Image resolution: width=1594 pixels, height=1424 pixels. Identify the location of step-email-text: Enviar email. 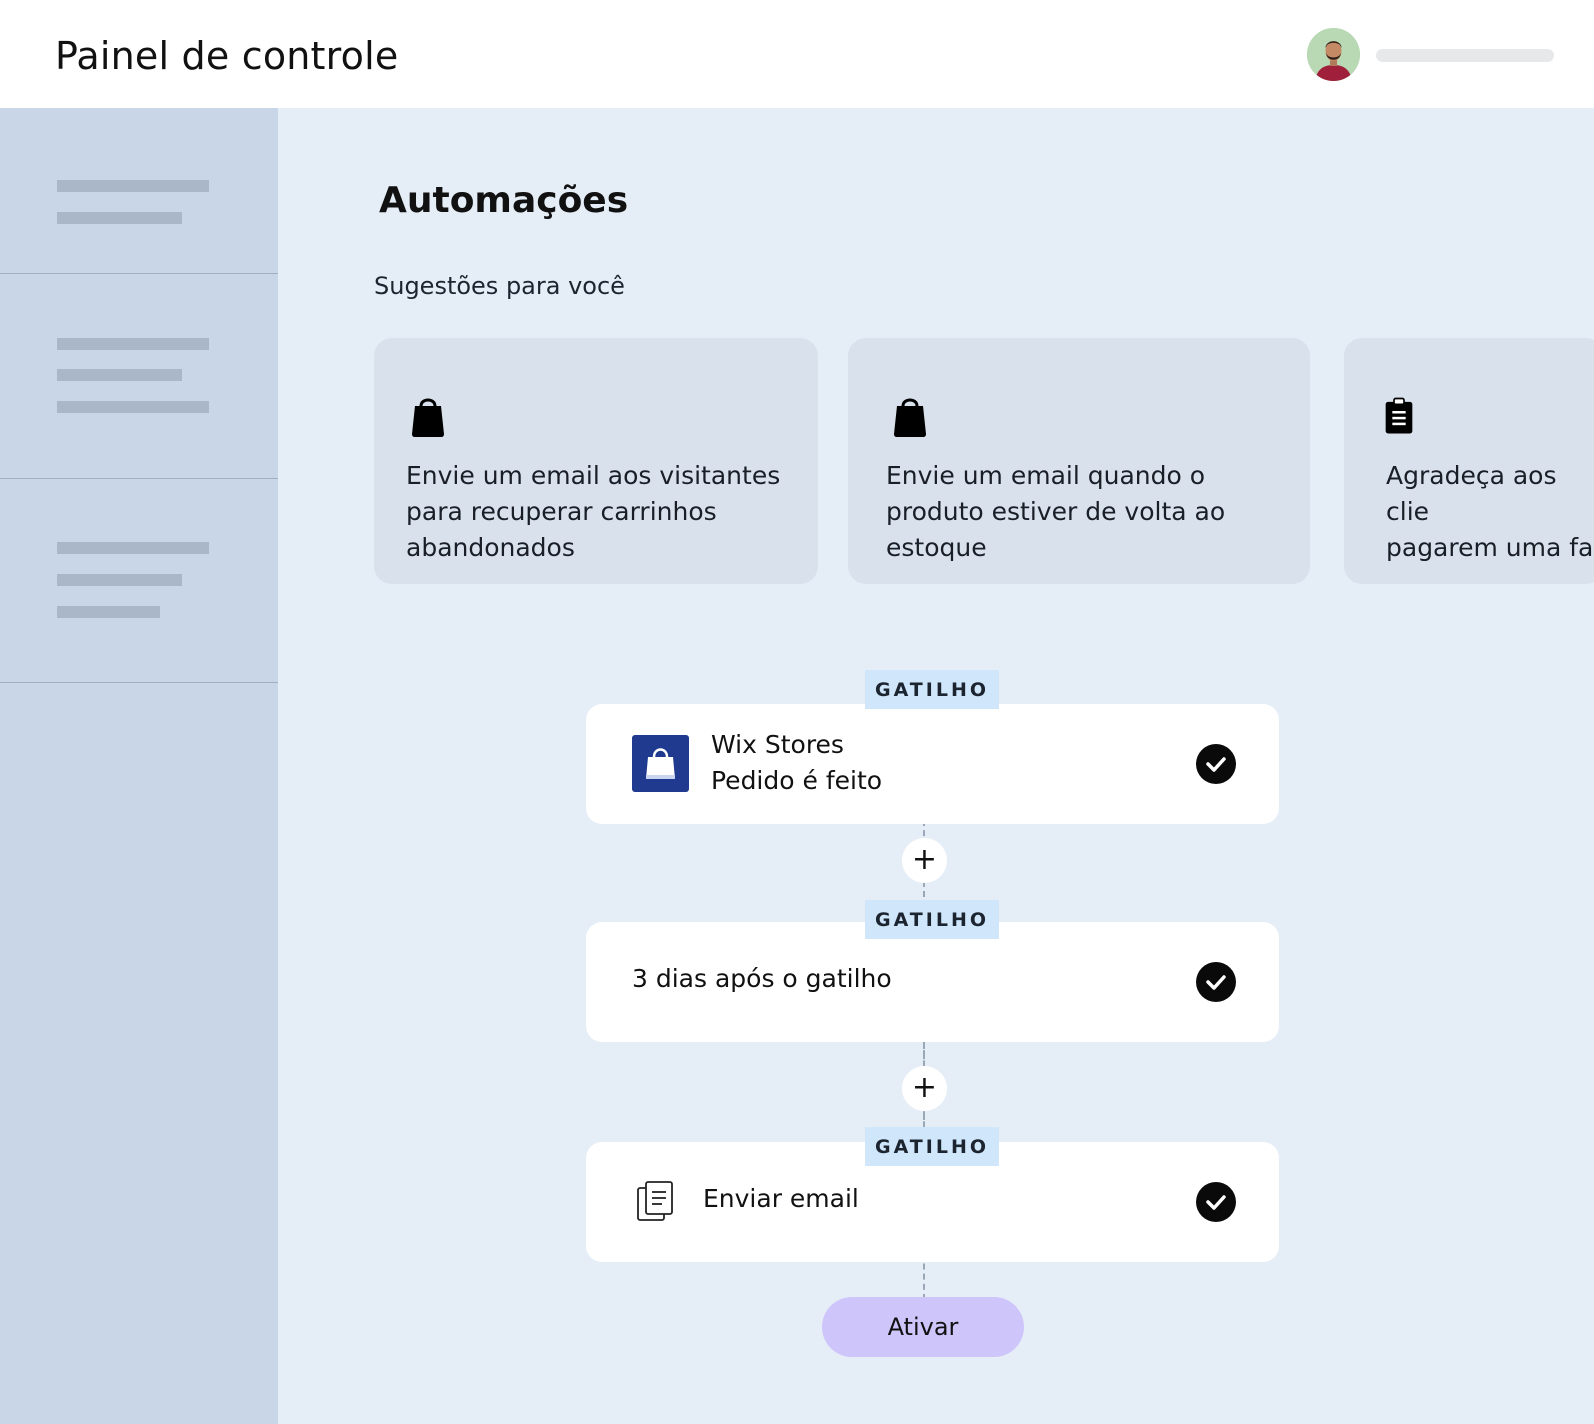
(781, 1198).